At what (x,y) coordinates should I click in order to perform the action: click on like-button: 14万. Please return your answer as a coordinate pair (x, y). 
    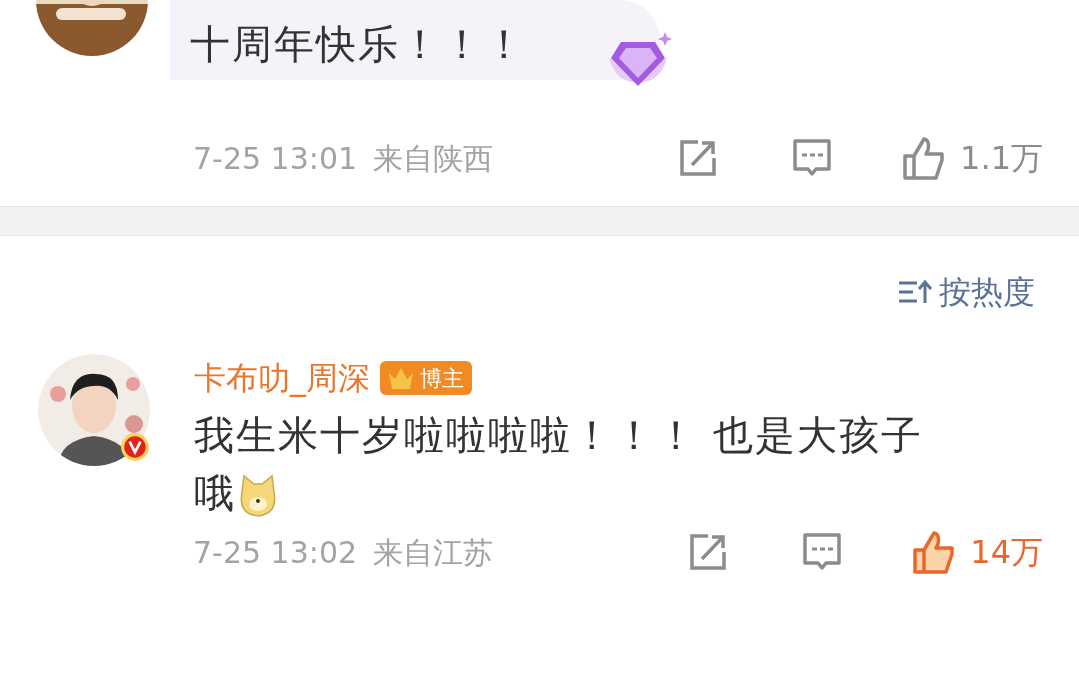
    Looking at the image, I should click on (977, 552).